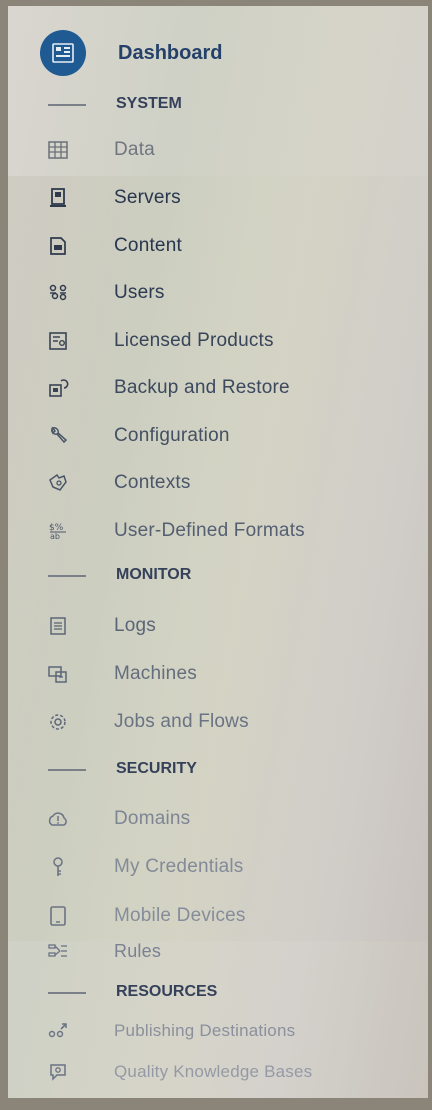 The width and height of the screenshot is (432, 1110). What do you see at coordinates (218, 198) in the screenshot?
I see `nav-item-servers: Servers` at bounding box center [218, 198].